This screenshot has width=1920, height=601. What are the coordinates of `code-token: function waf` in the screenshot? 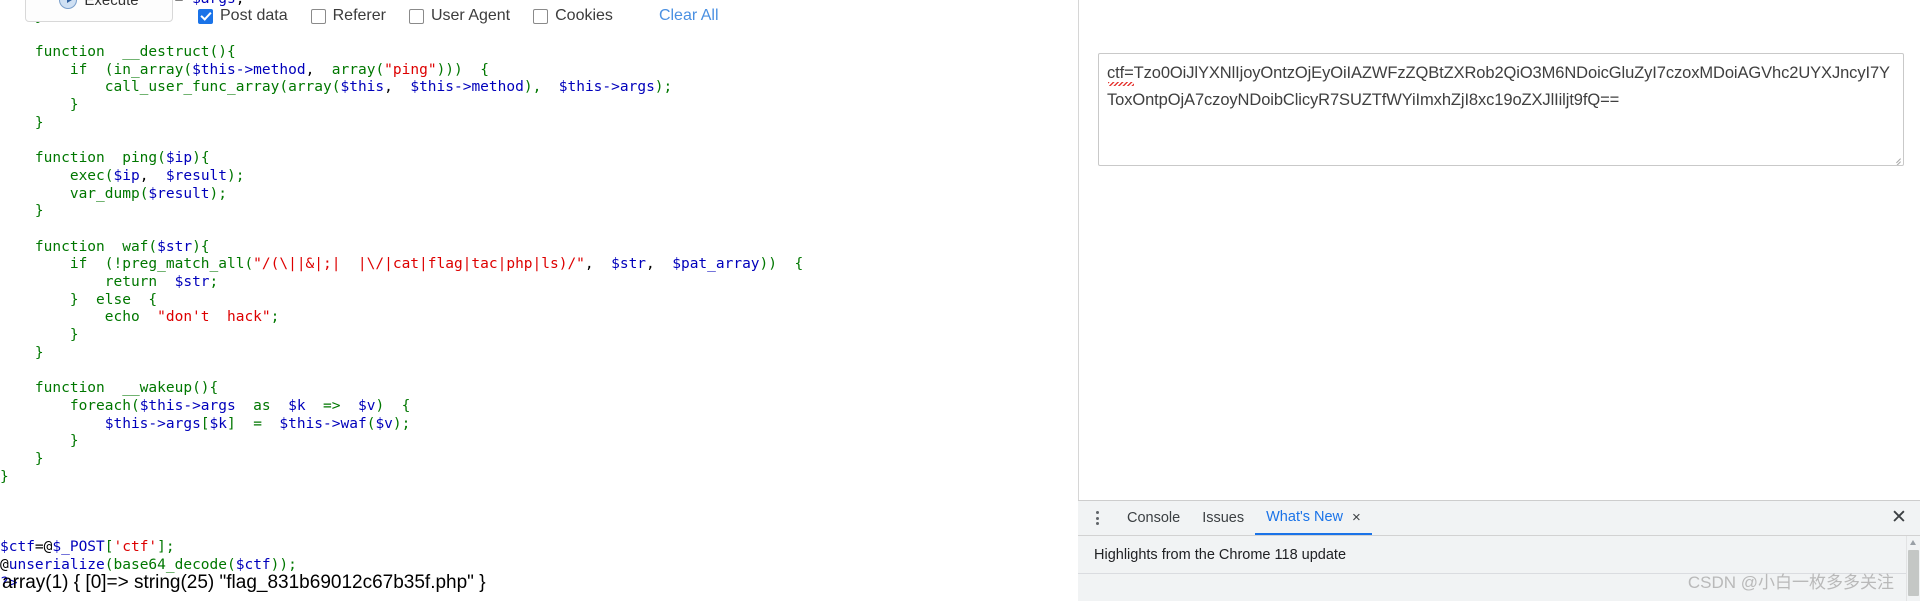 It's located at (74, 246).